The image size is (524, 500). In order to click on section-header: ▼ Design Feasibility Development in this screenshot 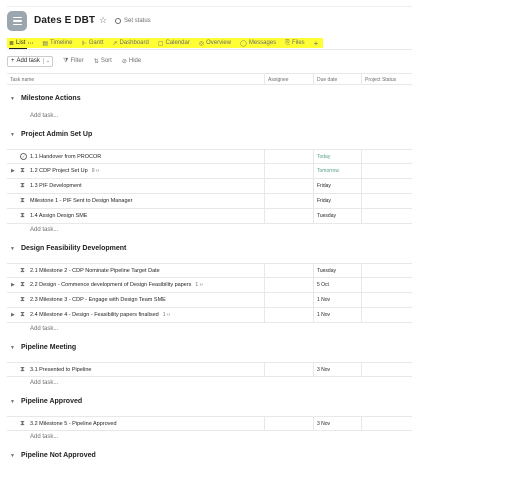, I will do `click(68, 248)`.